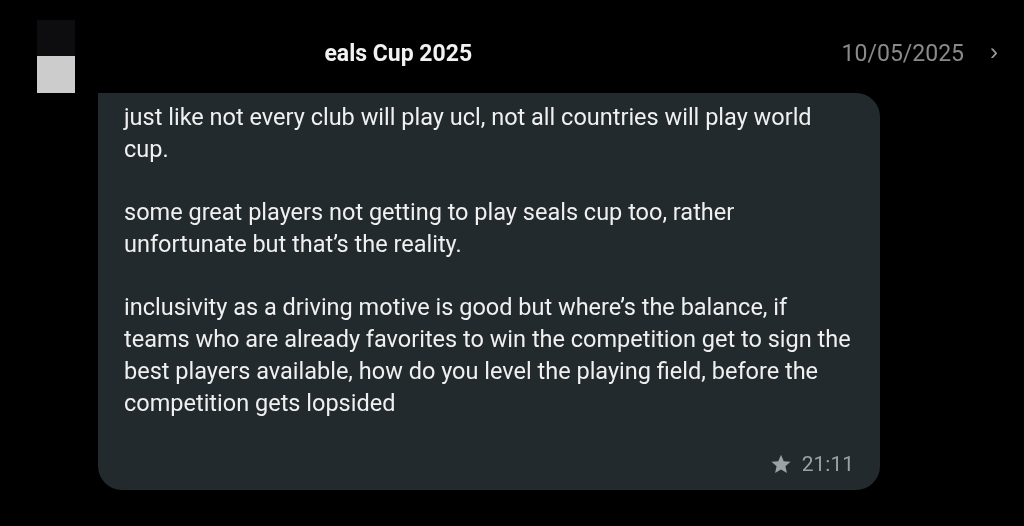  What do you see at coordinates (468, 133) in the screenshot?
I see `message-paragraph: just like not every club will play ucl, not all countries will play world cup.` at bounding box center [468, 133].